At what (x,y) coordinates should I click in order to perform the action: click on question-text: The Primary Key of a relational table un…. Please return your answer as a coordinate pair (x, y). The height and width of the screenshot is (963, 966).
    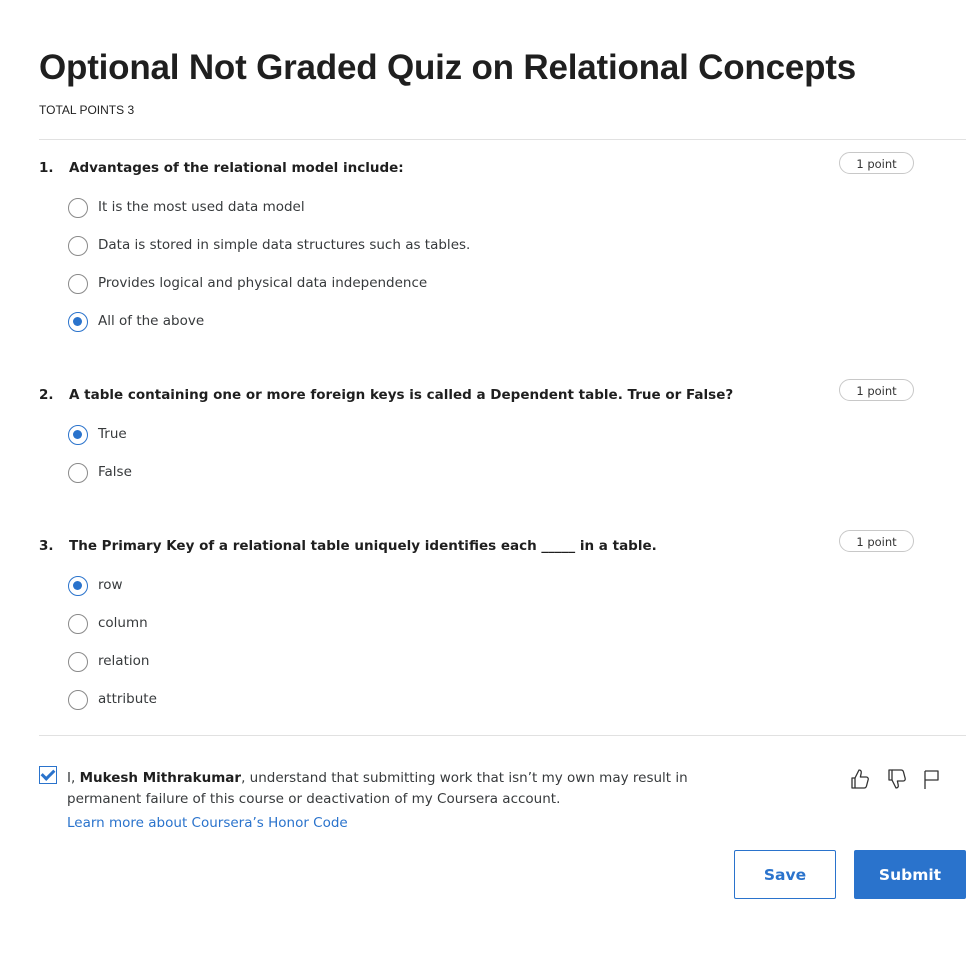
    Looking at the image, I should click on (363, 546).